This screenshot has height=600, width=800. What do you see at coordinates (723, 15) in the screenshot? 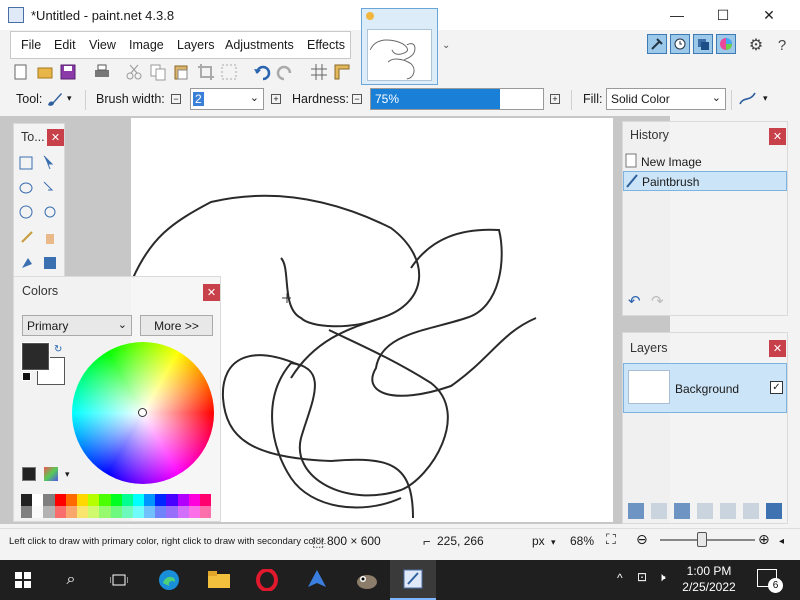
I see `maximize-button: ☐` at bounding box center [723, 15].